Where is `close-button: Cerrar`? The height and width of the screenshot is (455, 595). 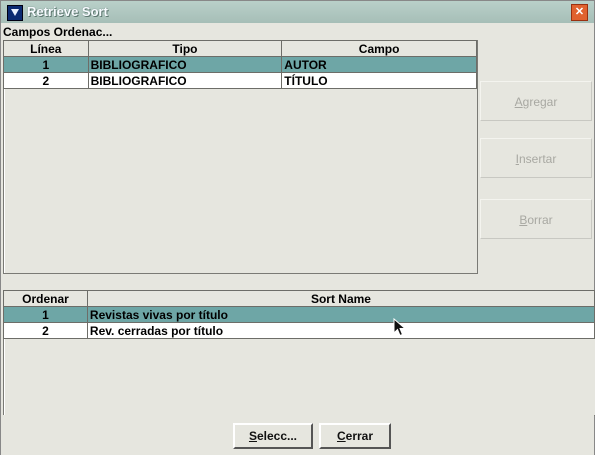 close-button: Cerrar is located at coordinates (355, 436).